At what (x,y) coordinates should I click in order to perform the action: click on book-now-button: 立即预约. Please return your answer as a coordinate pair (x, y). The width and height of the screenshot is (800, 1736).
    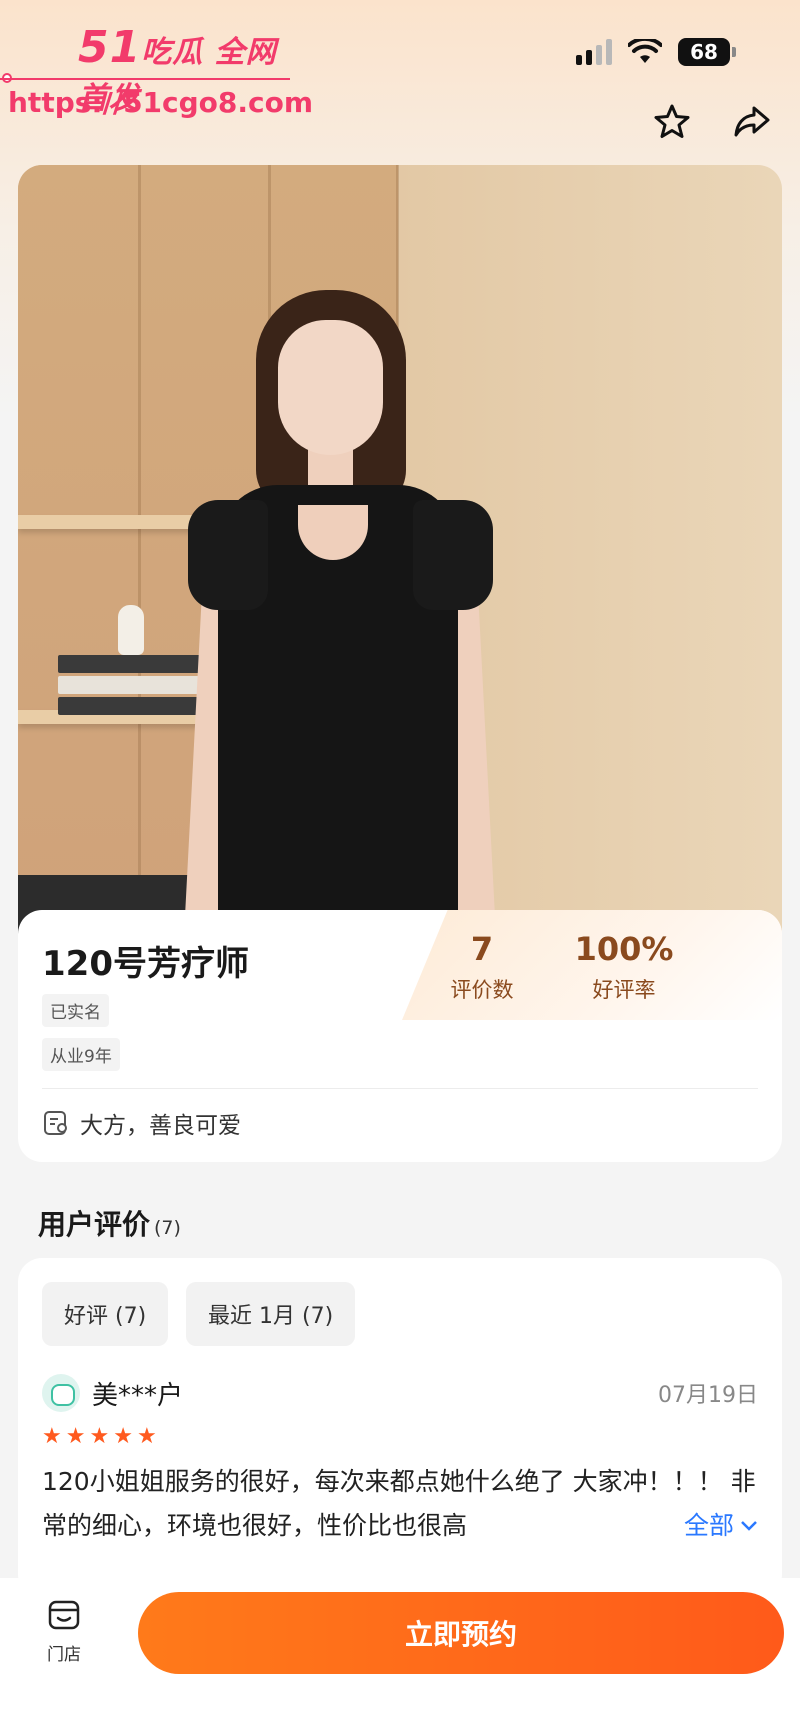
    Looking at the image, I should click on (461, 1633).